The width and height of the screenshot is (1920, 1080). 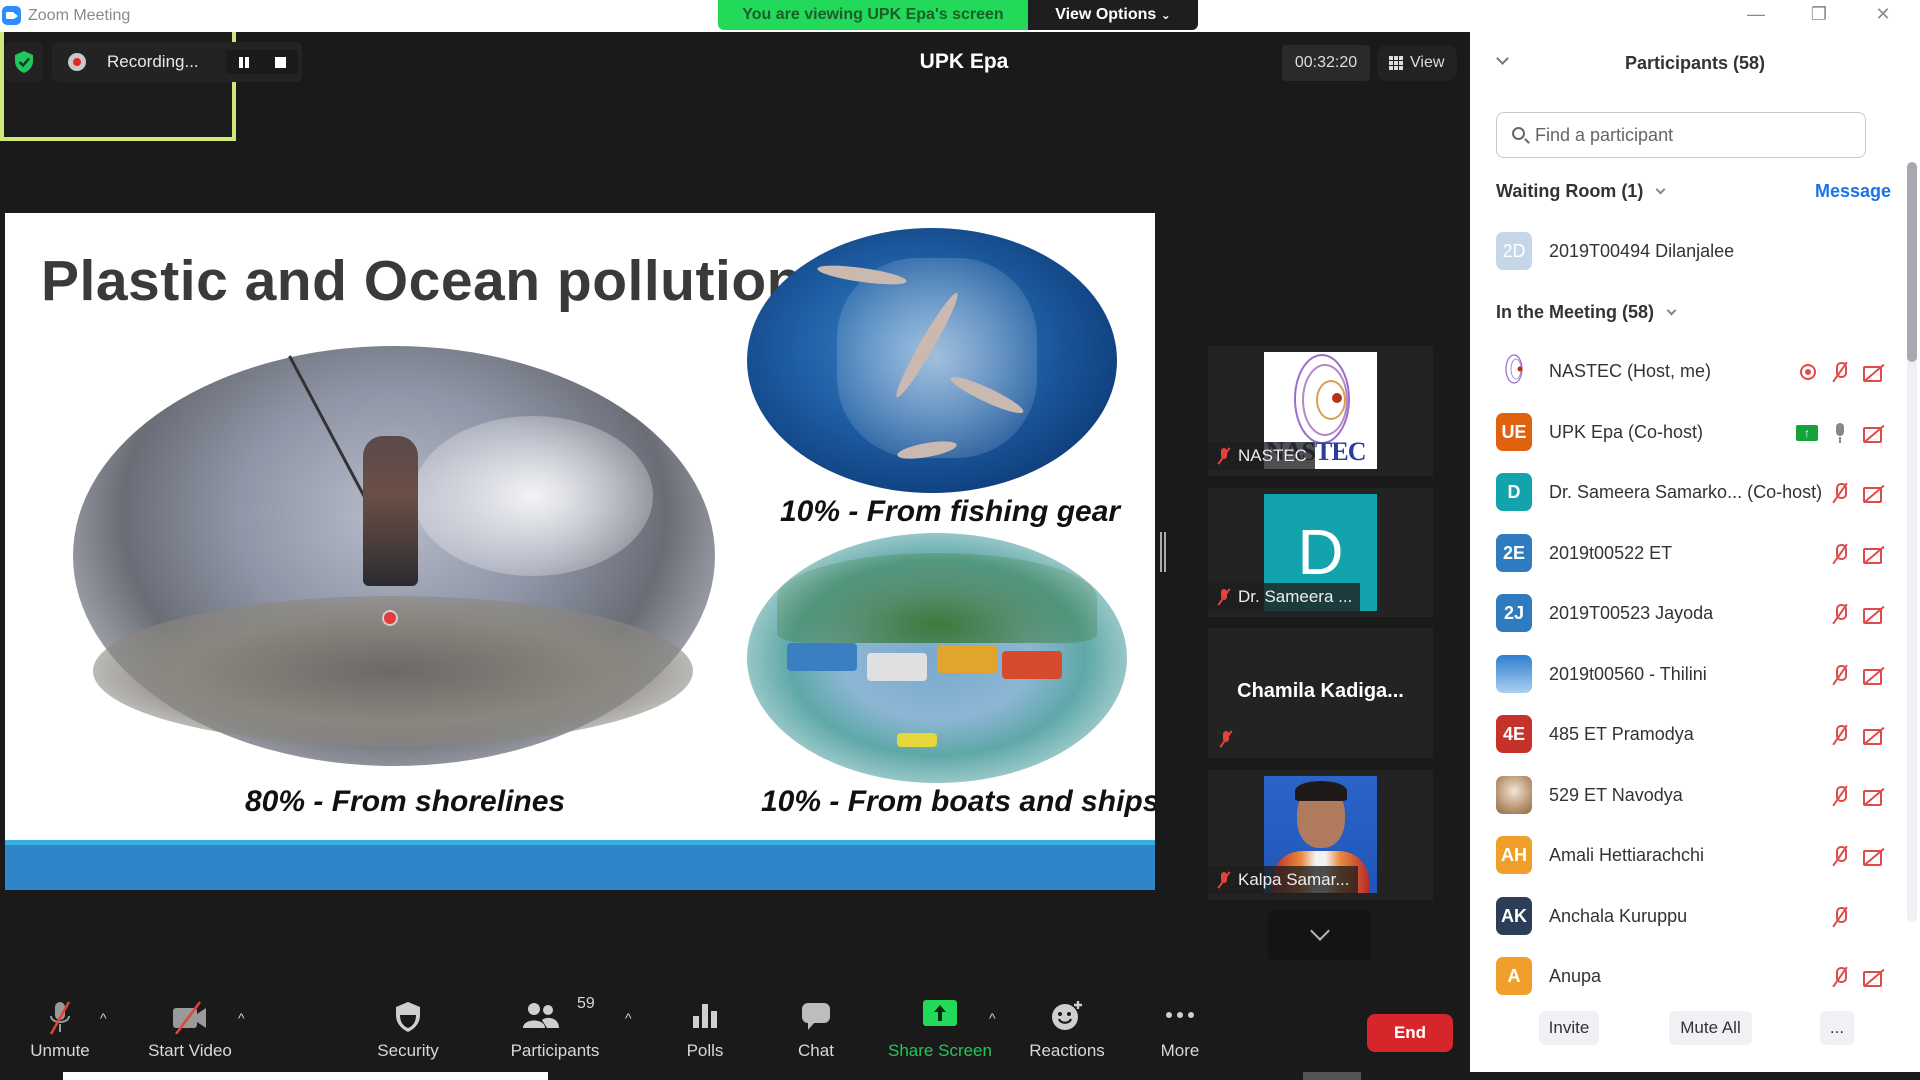 I want to click on viewing-screen-banner: You are viewing UPK Epa's screen, so click(x=873, y=15).